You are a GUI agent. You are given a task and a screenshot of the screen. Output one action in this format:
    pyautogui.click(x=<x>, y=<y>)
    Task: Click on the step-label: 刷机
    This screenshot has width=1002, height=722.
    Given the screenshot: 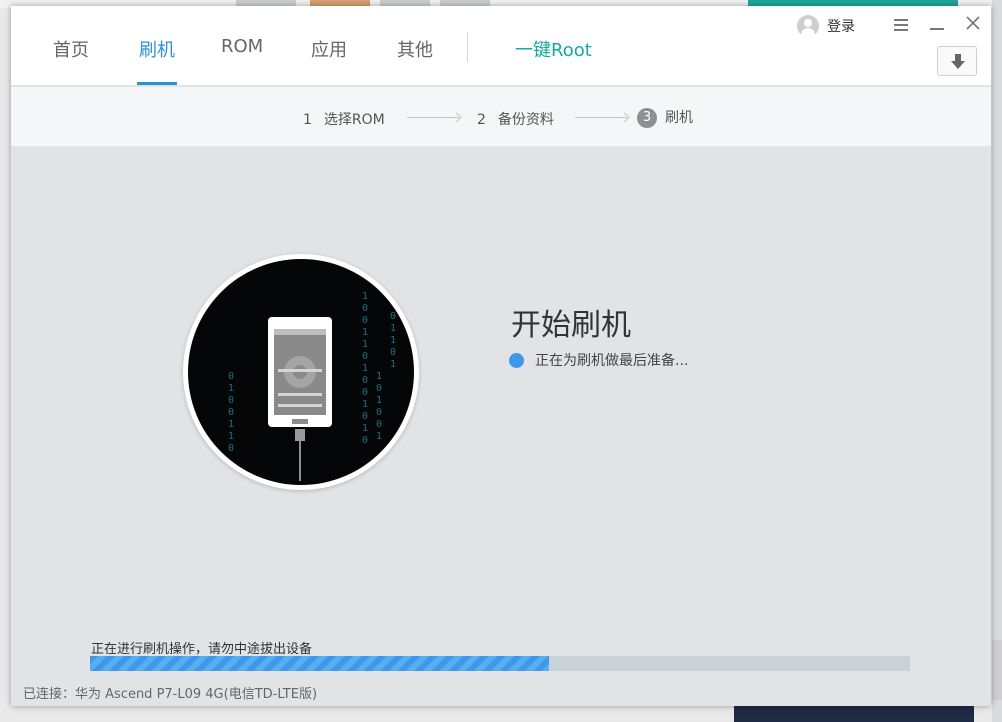 What is the action you would take?
    pyautogui.click(x=679, y=118)
    